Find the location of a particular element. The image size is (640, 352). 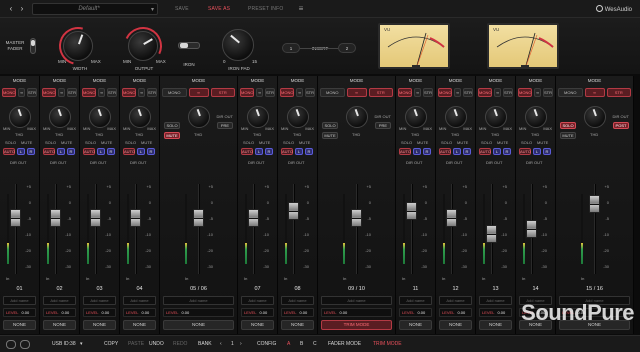

dir-out-button: POST is located at coordinates (621, 125).